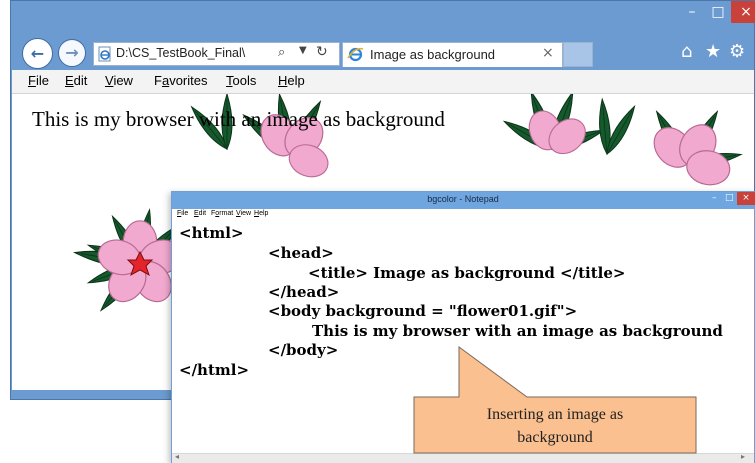 The width and height of the screenshot is (755, 463). What do you see at coordinates (555, 400) in the screenshot?
I see `callout-bubble` at bounding box center [555, 400].